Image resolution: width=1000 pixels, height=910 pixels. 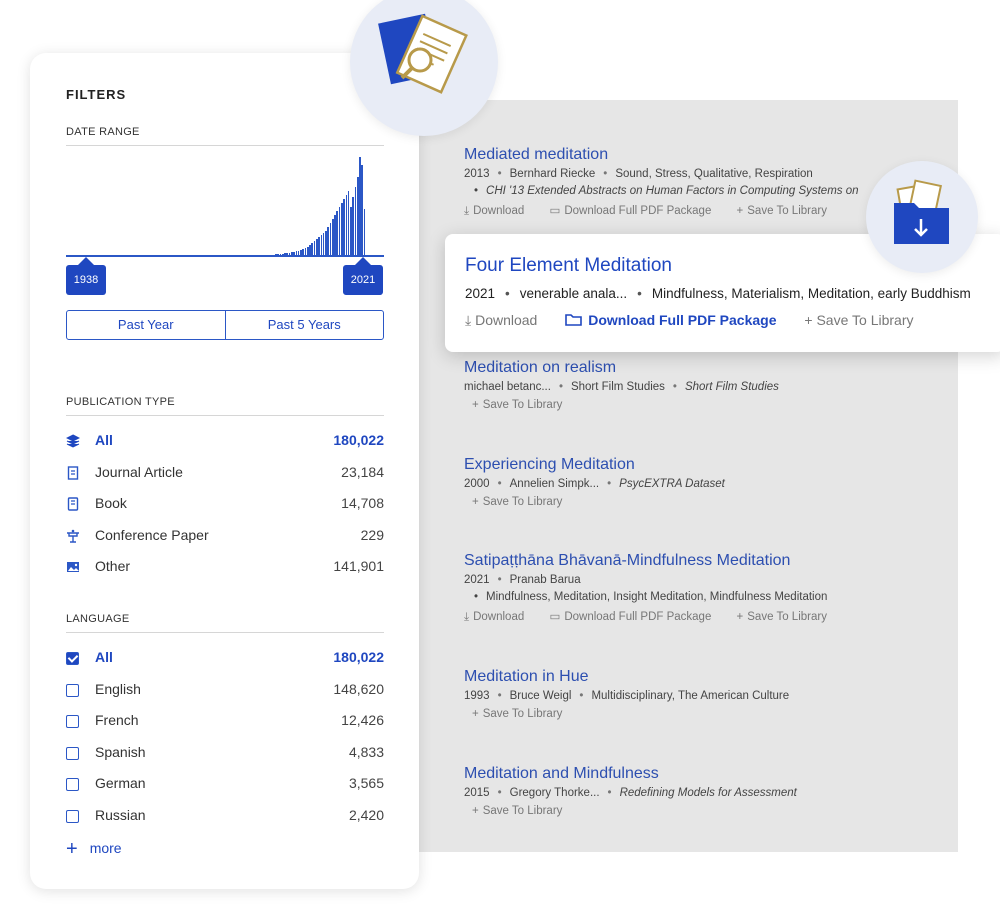 What do you see at coordinates (630, 774) in the screenshot?
I see `result-title: Meditation and Mindfulness` at bounding box center [630, 774].